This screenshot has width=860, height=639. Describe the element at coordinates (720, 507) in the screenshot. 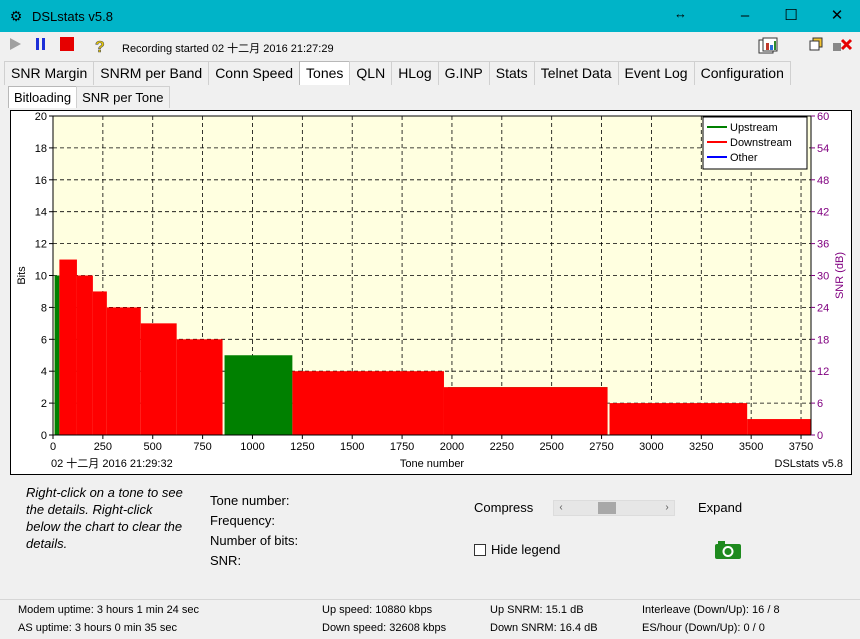

I see `expand-label: Expand` at that location.